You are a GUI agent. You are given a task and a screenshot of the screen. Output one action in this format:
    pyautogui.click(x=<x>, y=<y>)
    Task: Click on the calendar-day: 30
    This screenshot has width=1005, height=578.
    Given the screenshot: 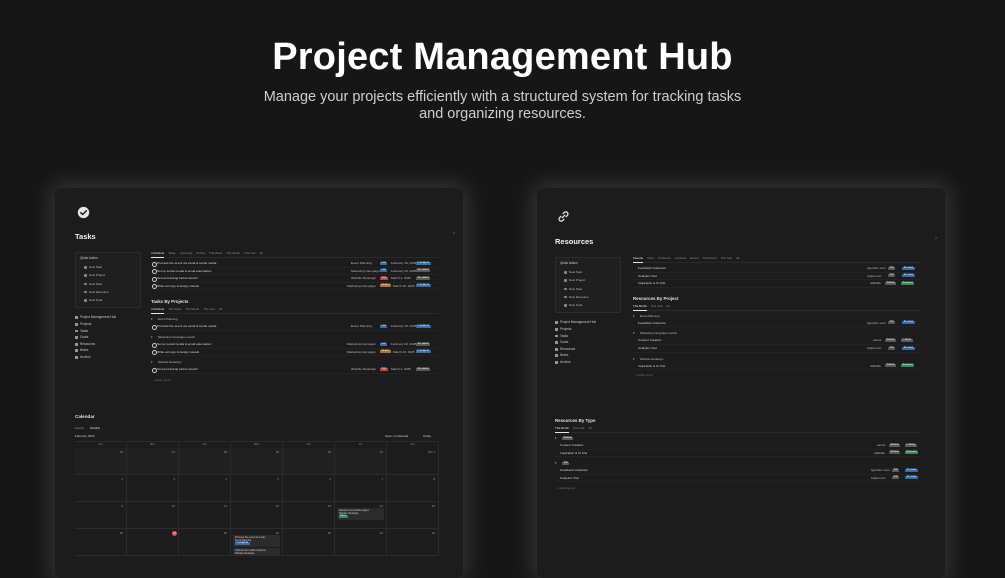 What is the action you would take?
    pyautogui.click(x=309, y=461)
    